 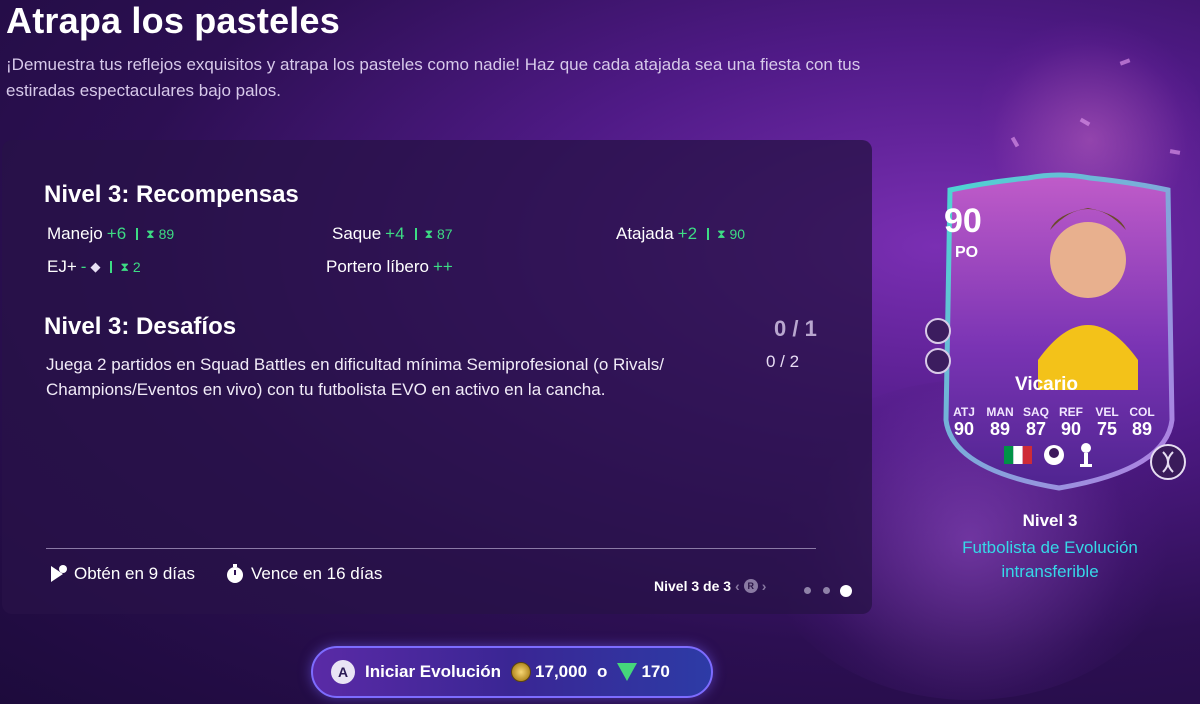 I want to click on level-nav-text: Nivel 3 de 3, so click(x=693, y=586).